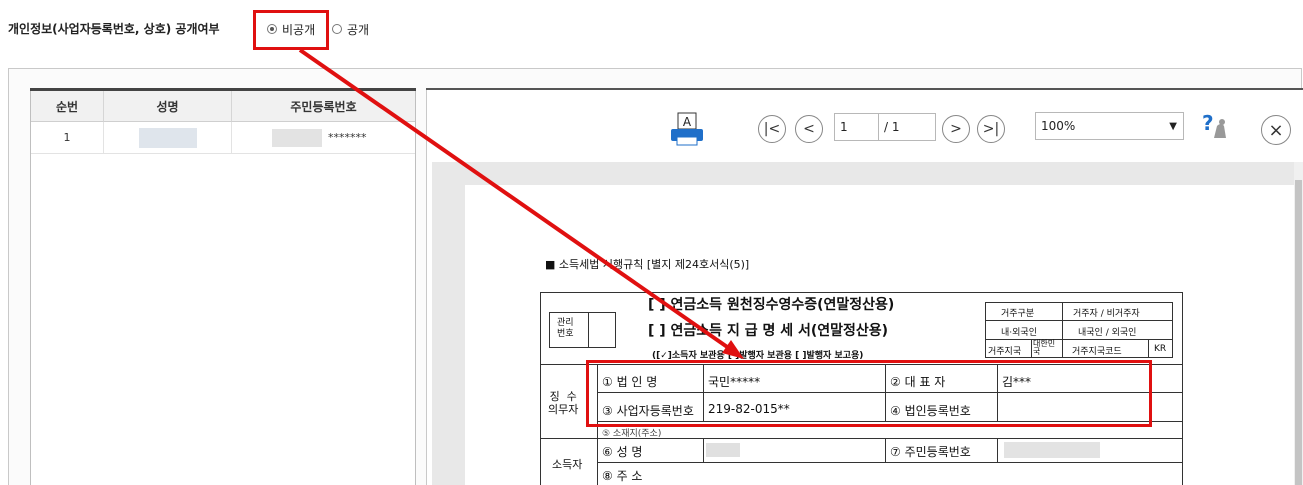 The width and height of the screenshot is (1303, 485). I want to click on masked-rrn-prefix, so click(297, 137).